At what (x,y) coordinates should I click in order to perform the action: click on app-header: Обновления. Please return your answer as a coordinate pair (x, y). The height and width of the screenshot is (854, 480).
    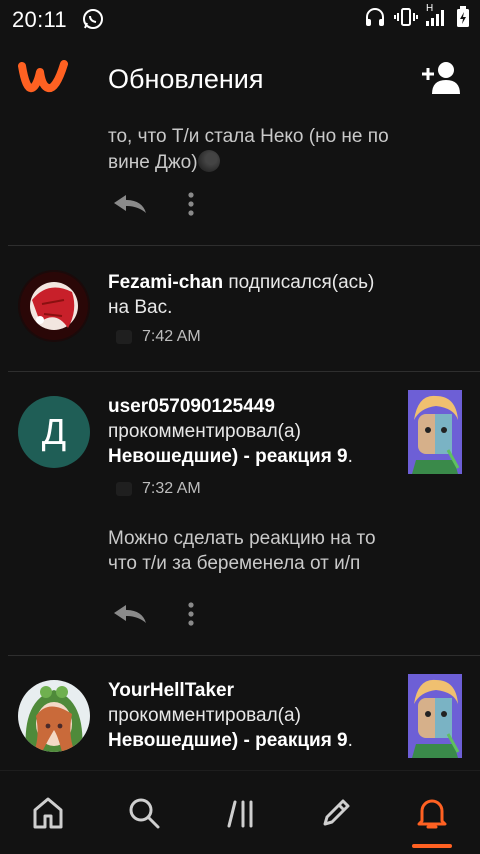
    Looking at the image, I should click on (240, 79).